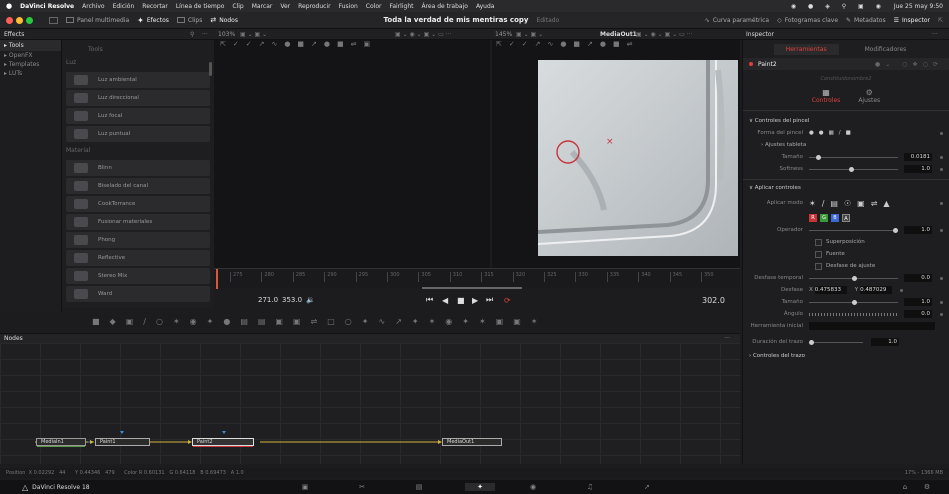  What do you see at coordinates (138, 134) in the screenshot?
I see `light-item: Luz puntual` at bounding box center [138, 134].